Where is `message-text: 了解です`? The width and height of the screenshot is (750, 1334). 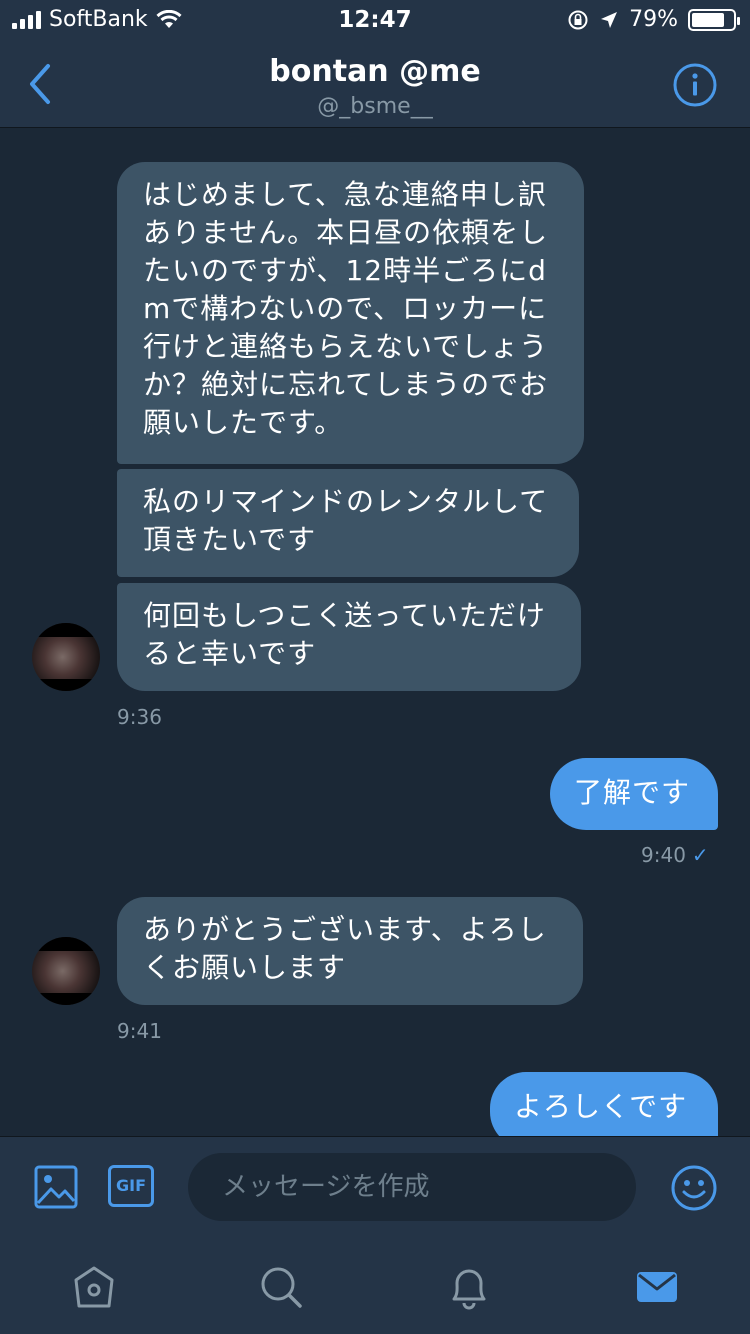
message-text: 了解です is located at coordinates (632, 792).